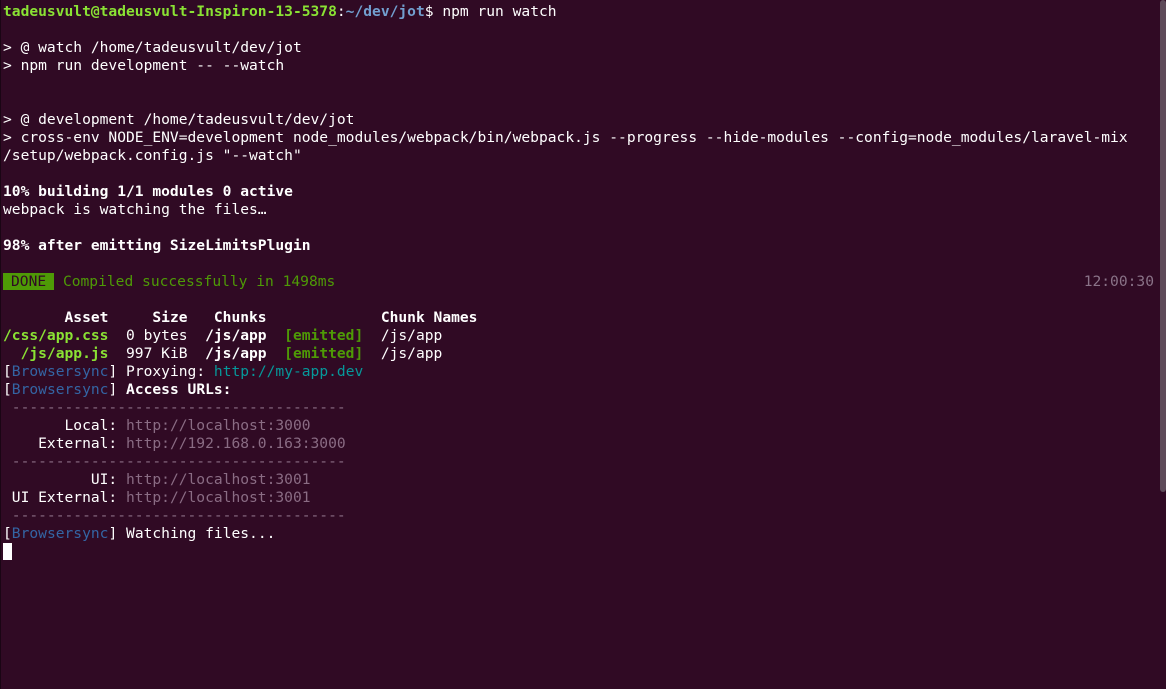 This screenshot has width=1166, height=689. Describe the element at coordinates (584, 498) in the screenshot. I see `ui-external-url-line: UI External: http://localhost:3001` at that location.